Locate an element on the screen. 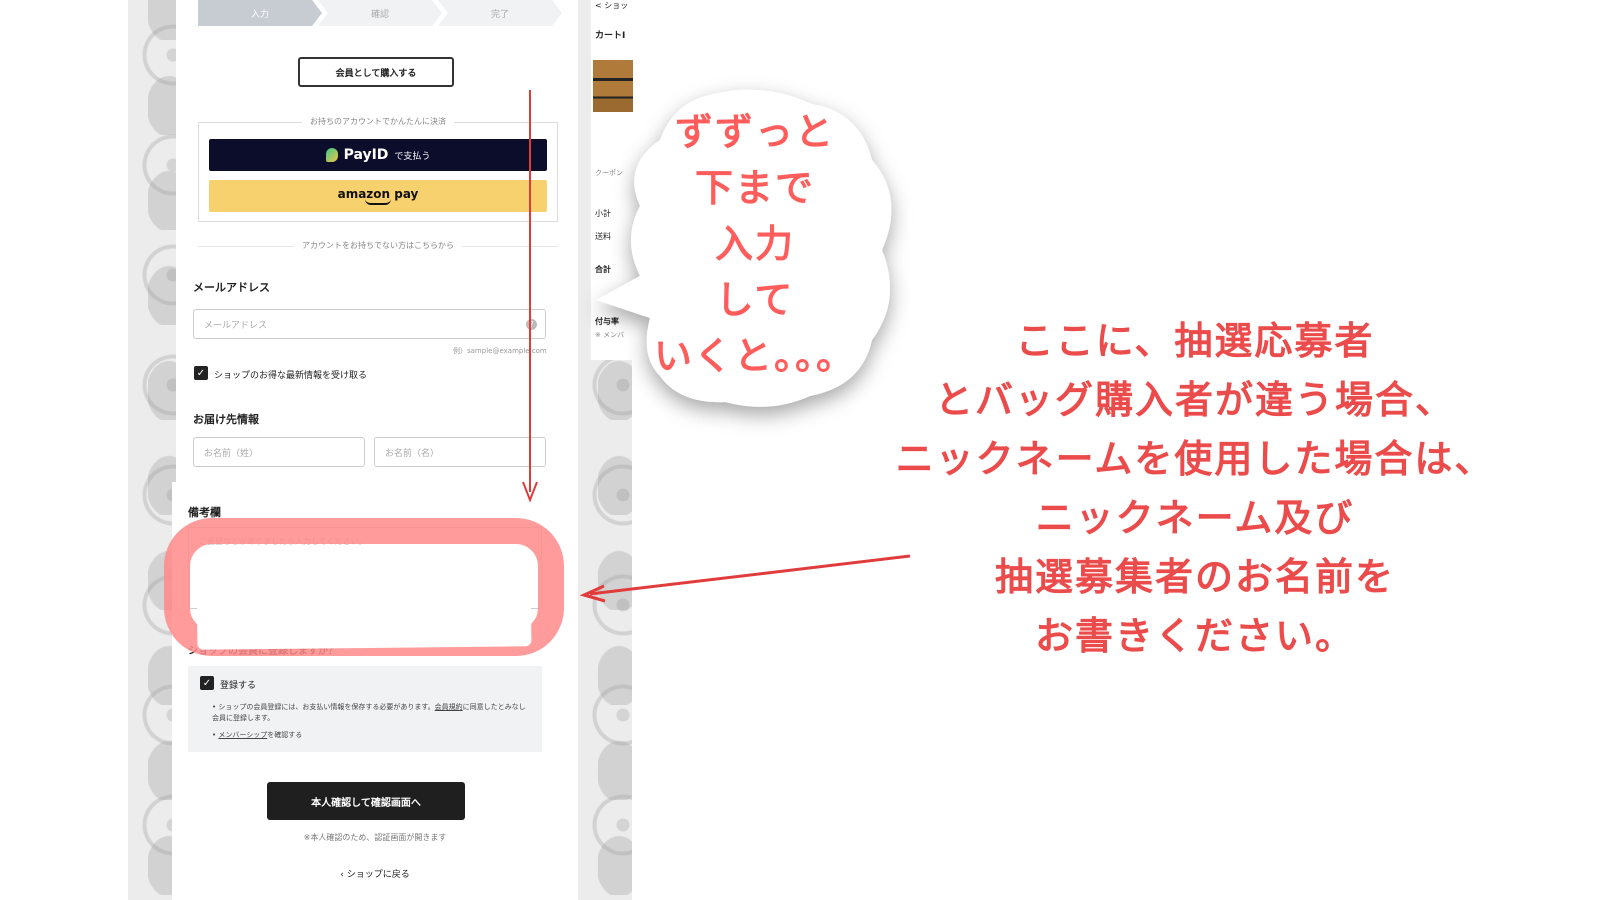 The image size is (1600, 900). summary-shipping: 送料 is located at coordinates (603, 236).